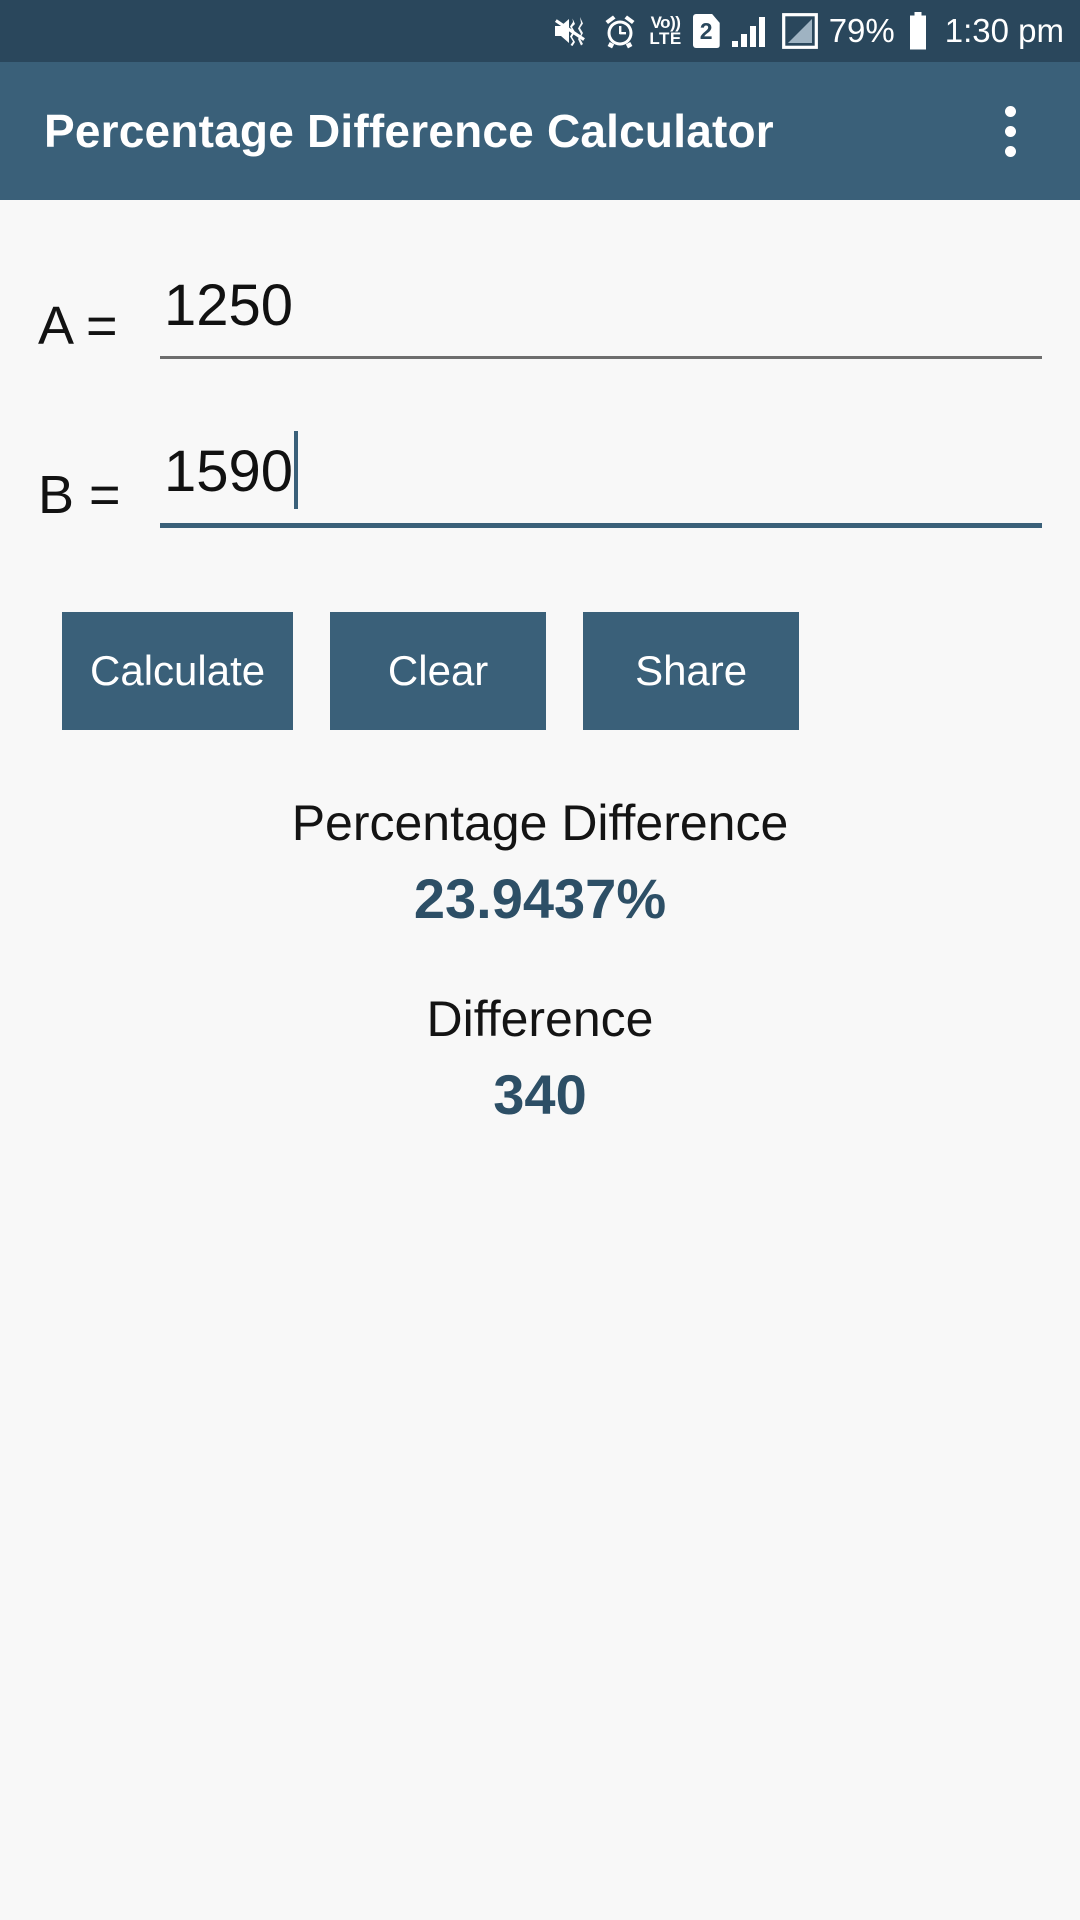 Image resolution: width=1080 pixels, height=1920 pixels. What do you see at coordinates (601, 323) in the screenshot?
I see `field-a-input-wrap: 1250` at bounding box center [601, 323].